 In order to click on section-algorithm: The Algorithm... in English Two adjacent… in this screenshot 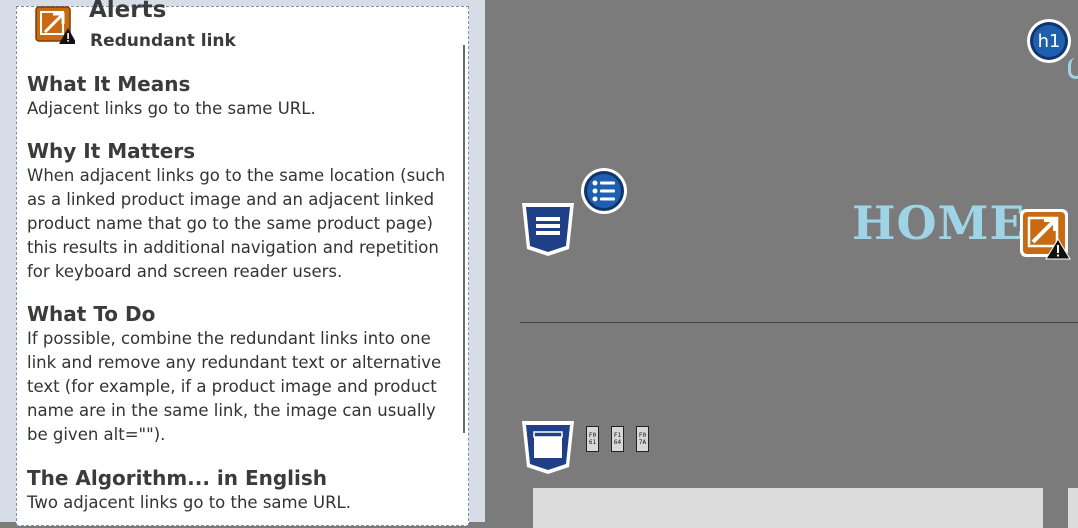, I will do `click(244, 490)`.